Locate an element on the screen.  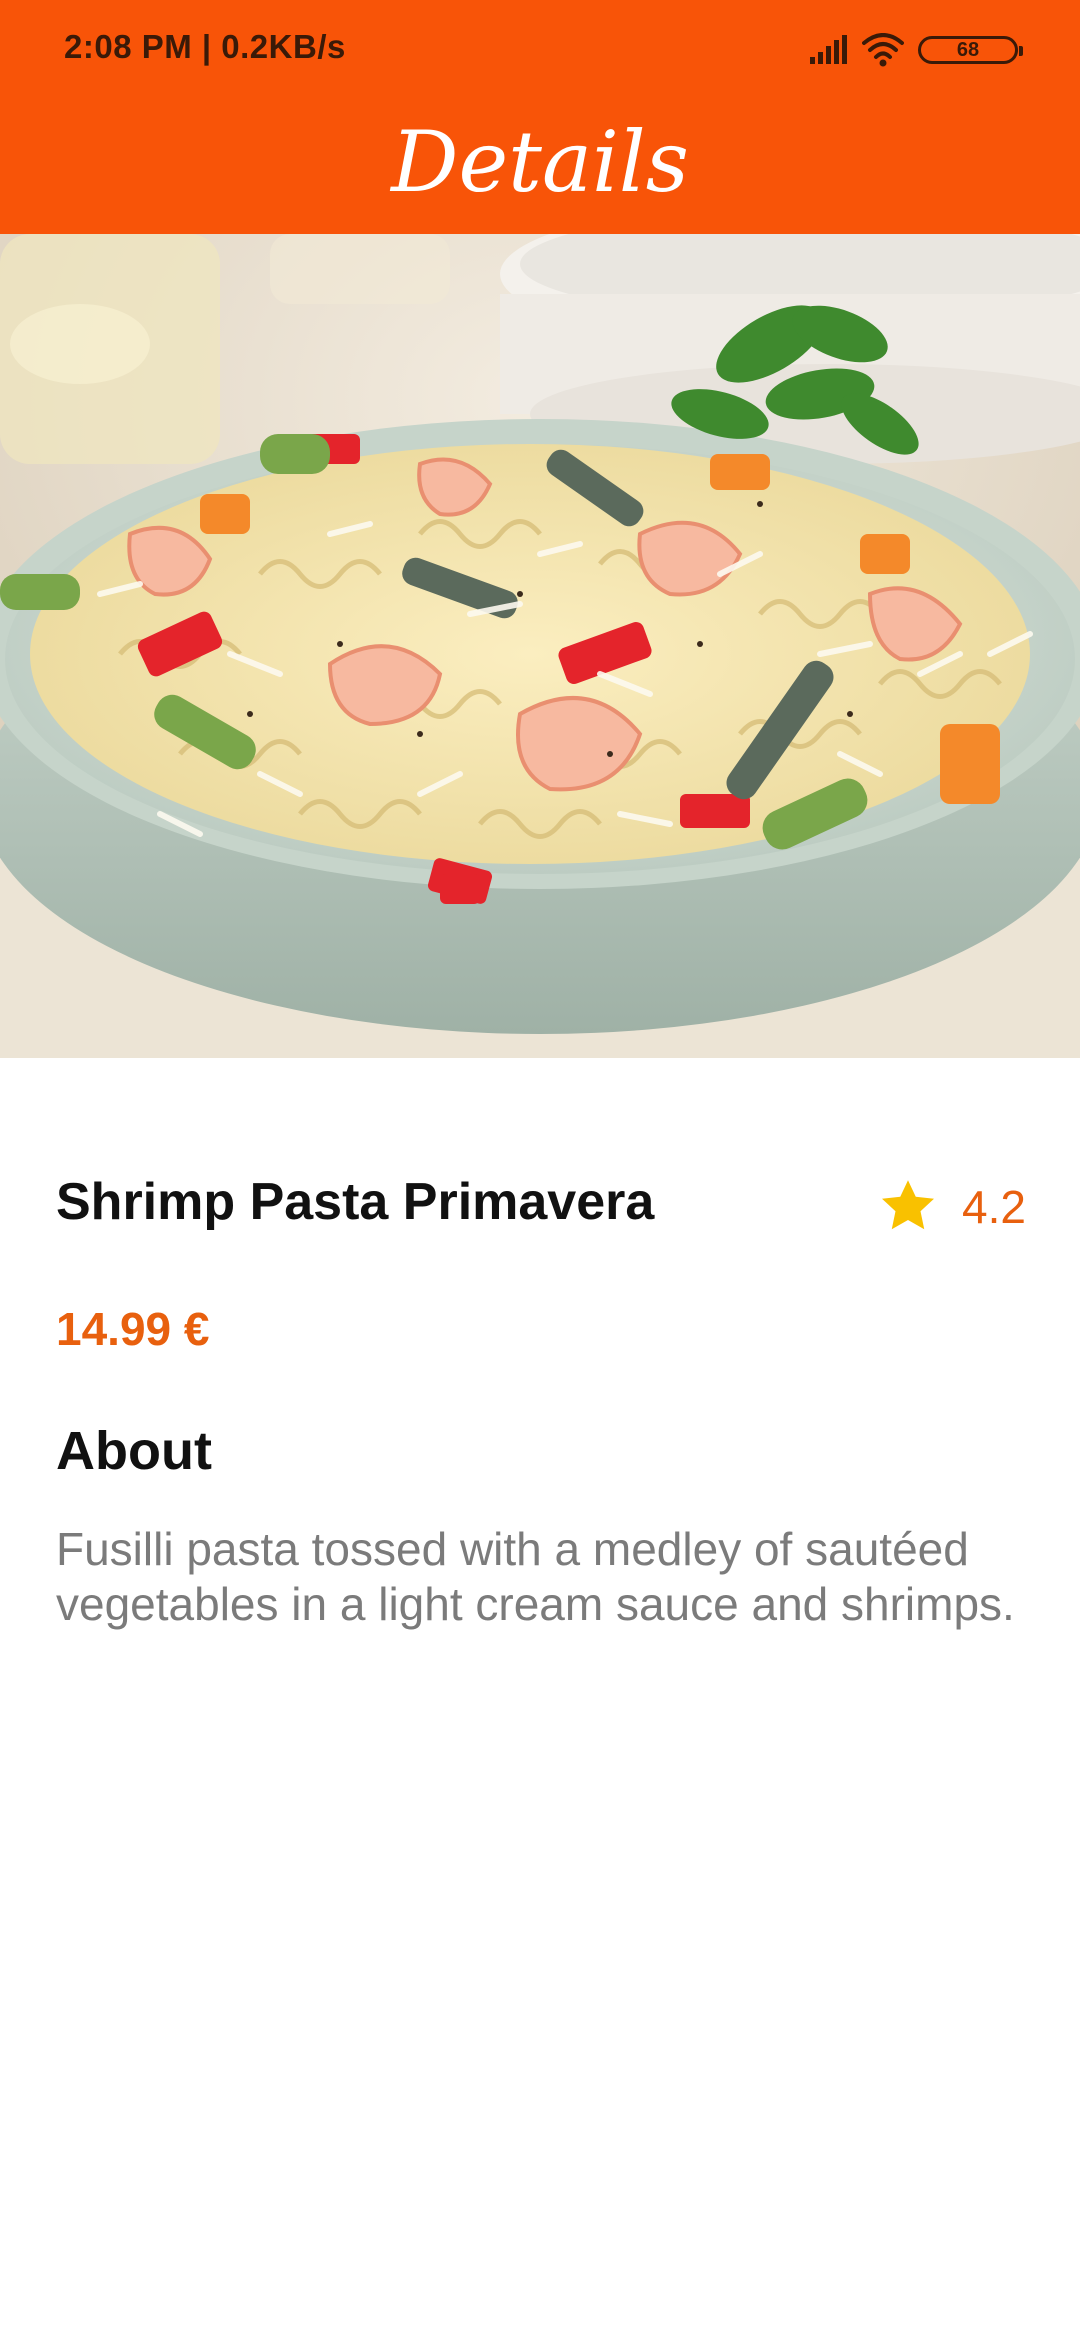
battery-level: 68 is located at coordinates (968, 49).